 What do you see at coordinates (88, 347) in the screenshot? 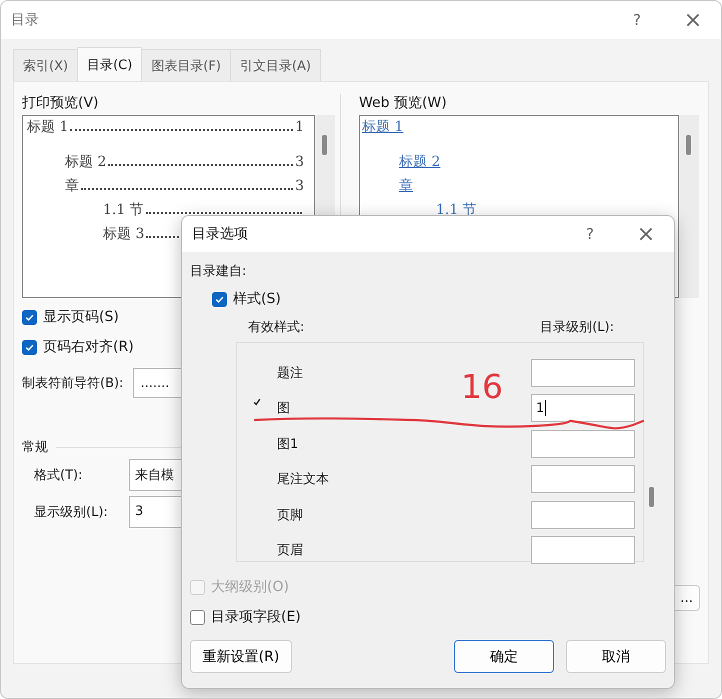
I see `checkbox-label: 页码右对齐(R)` at bounding box center [88, 347].